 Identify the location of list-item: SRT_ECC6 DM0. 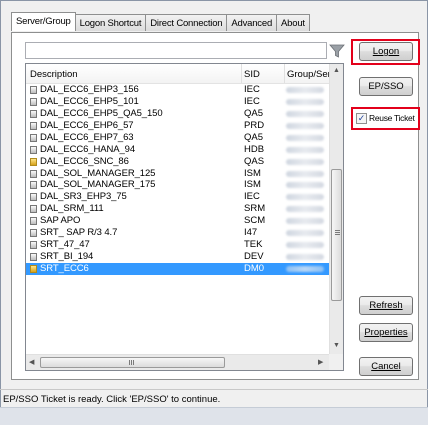
(177, 268).